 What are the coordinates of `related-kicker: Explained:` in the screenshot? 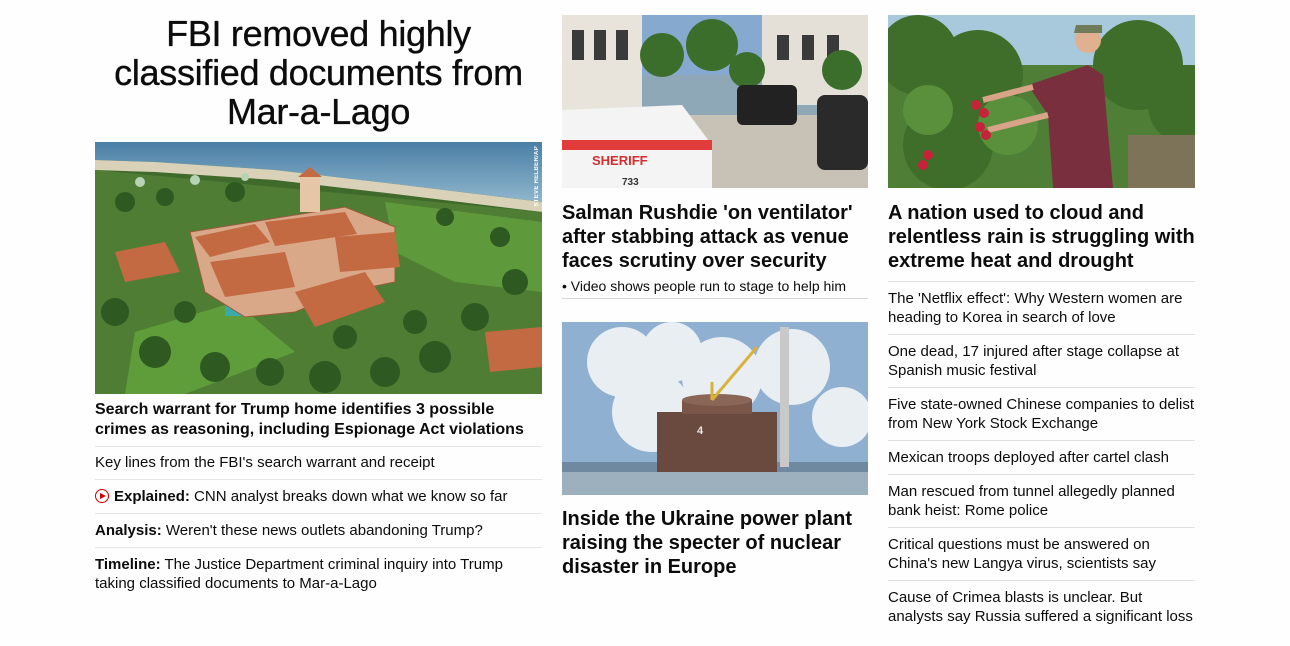 It's located at (152, 496).